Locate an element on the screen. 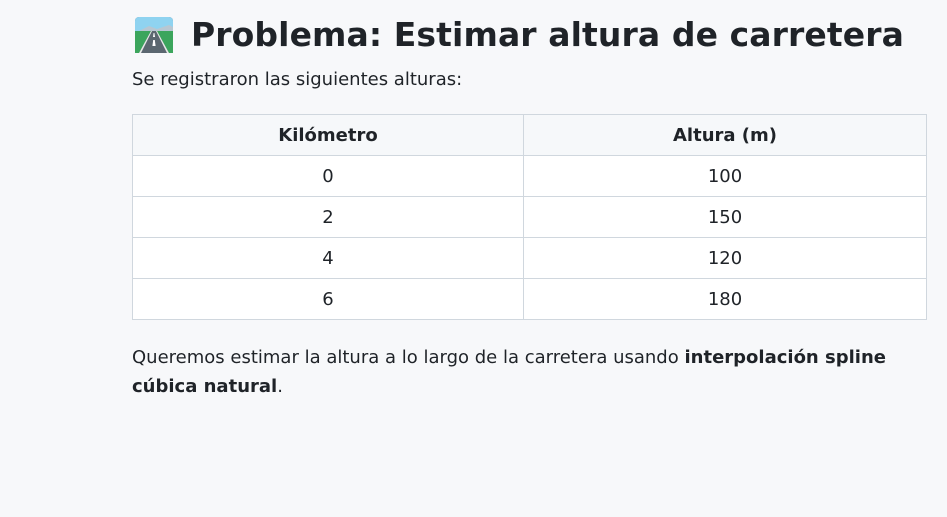  table-row: 2 150 is located at coordinates (529, 217).